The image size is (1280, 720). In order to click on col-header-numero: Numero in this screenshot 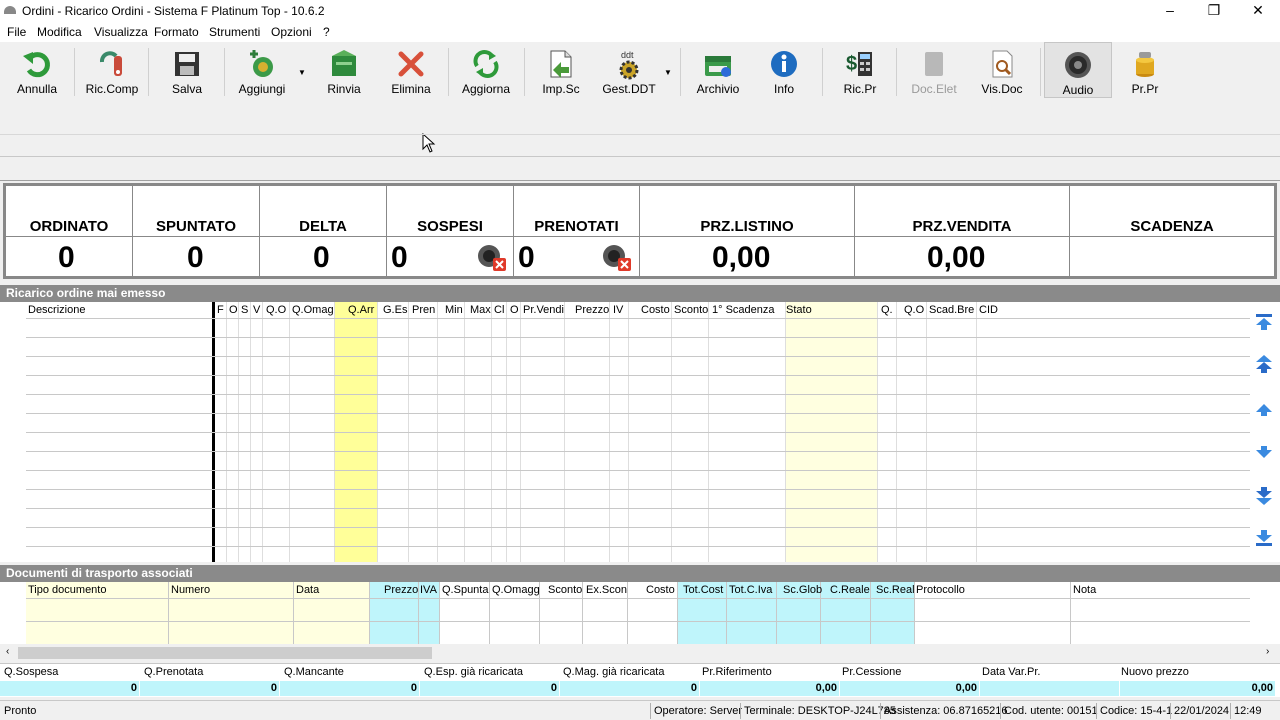, I will do `click(190, 590)`.